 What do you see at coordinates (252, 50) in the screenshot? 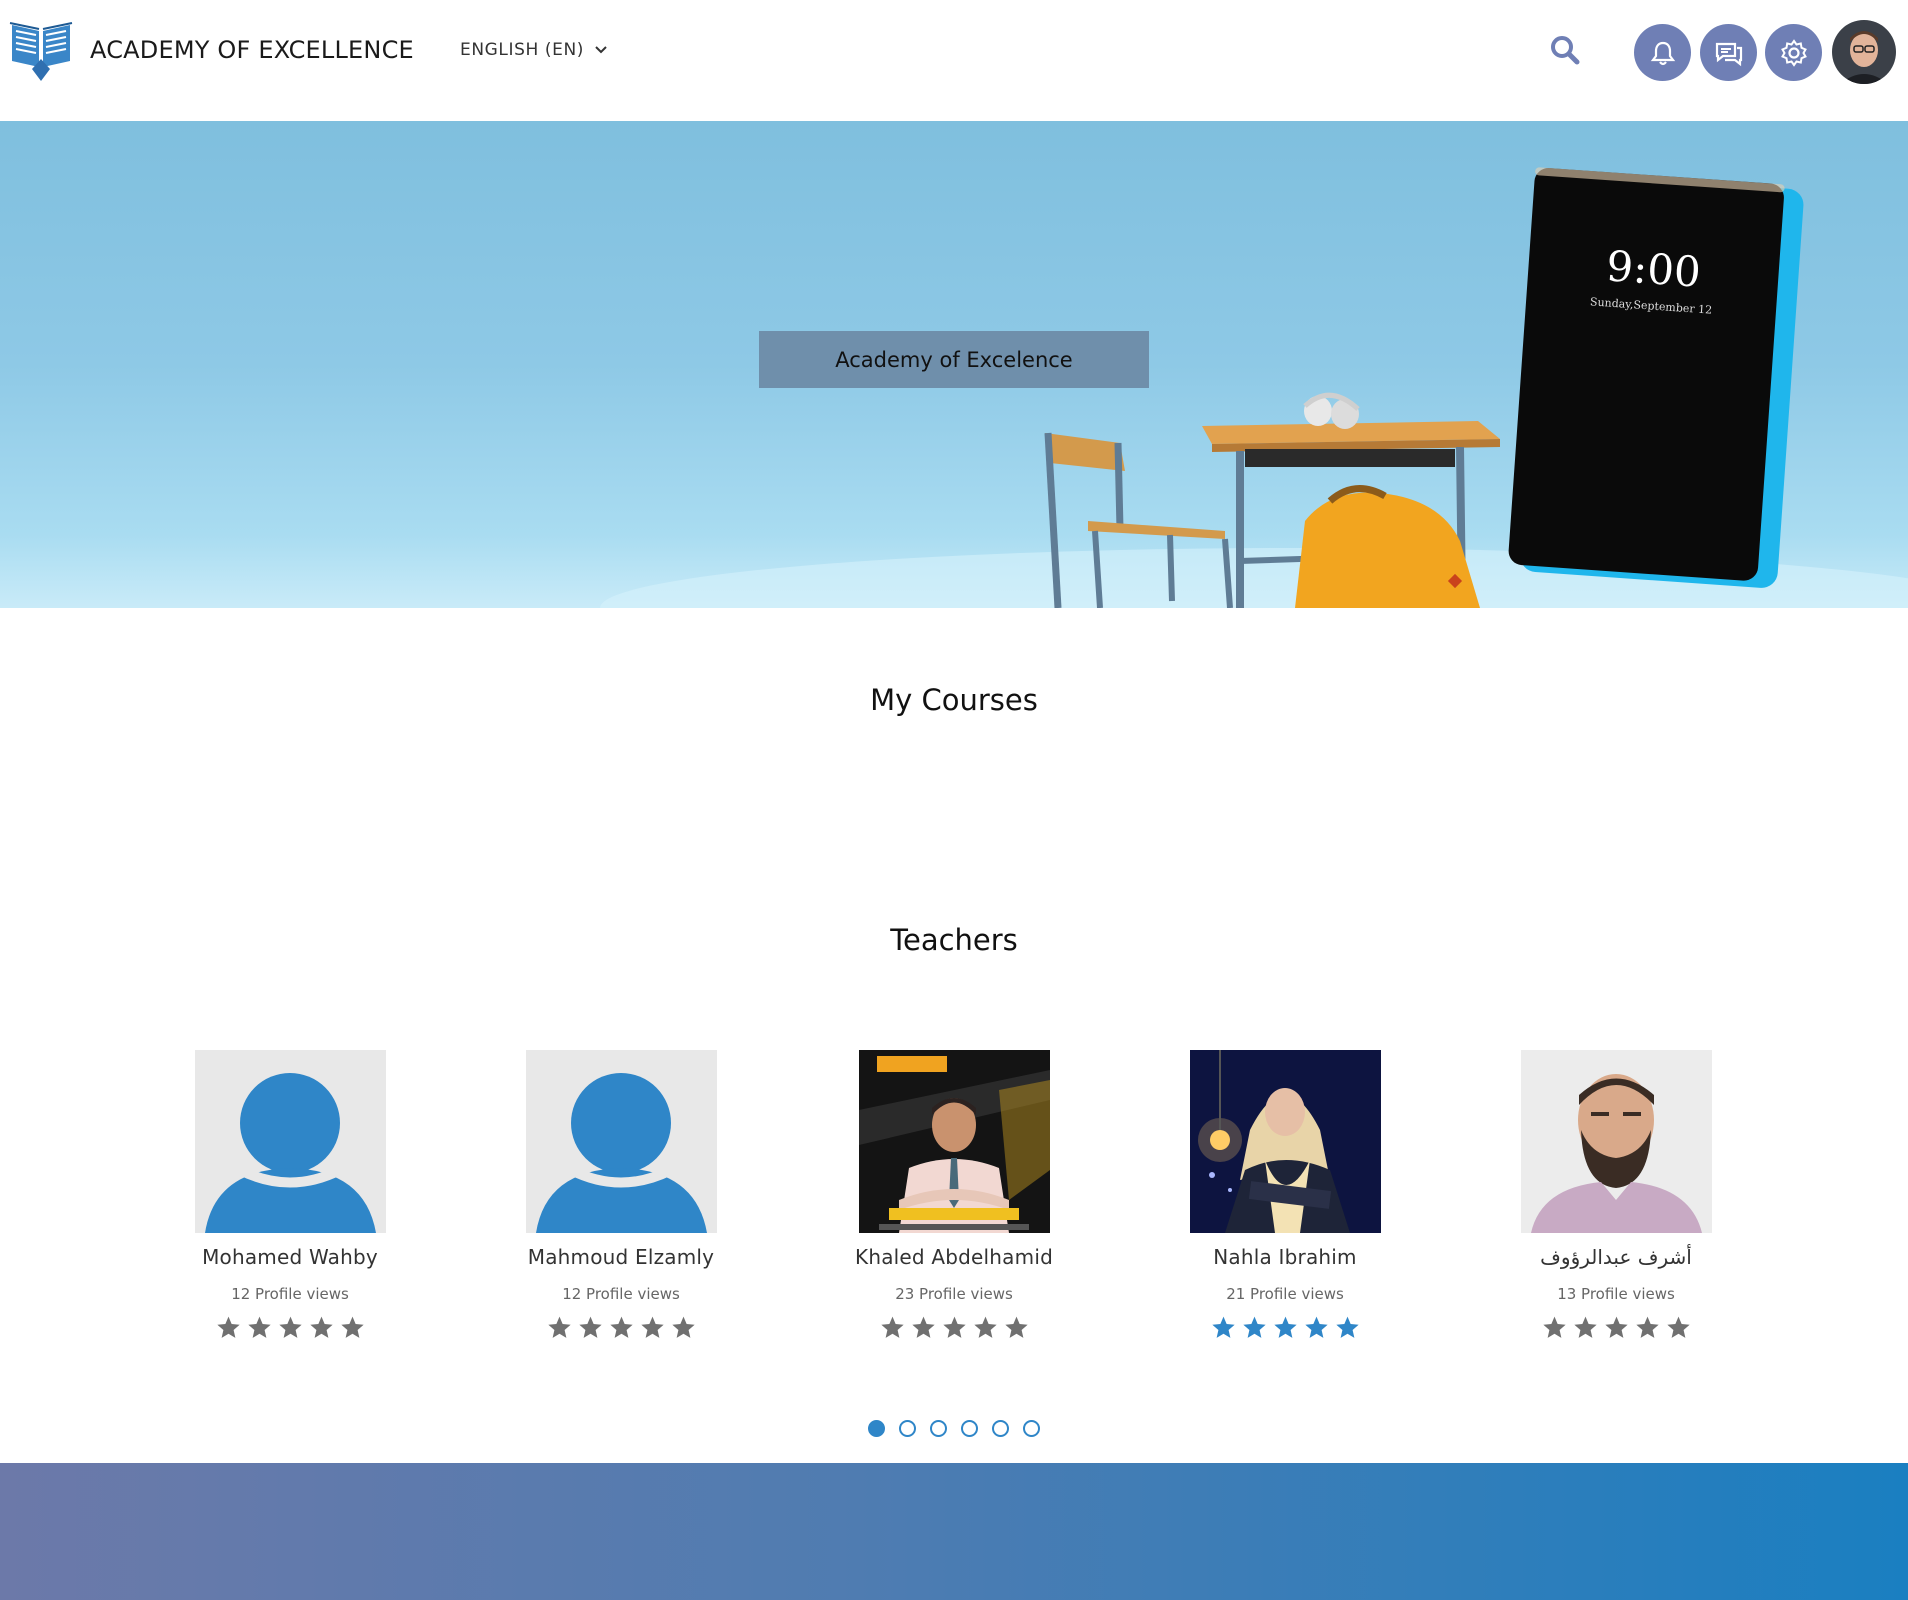
I see `site-name: ACADEMY OF EXCELLENCE` at bounding box center [252, 50].